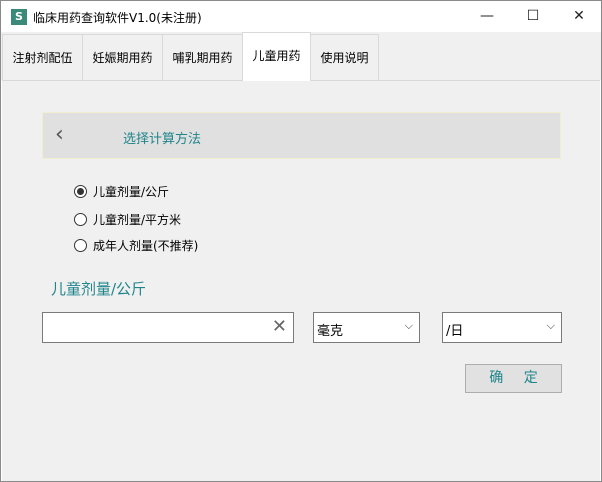 The height and width of the screenshot is (482, 602). I want to click on radio-adult-dose: 成年人剂量(不推荐), so click(136, 245).